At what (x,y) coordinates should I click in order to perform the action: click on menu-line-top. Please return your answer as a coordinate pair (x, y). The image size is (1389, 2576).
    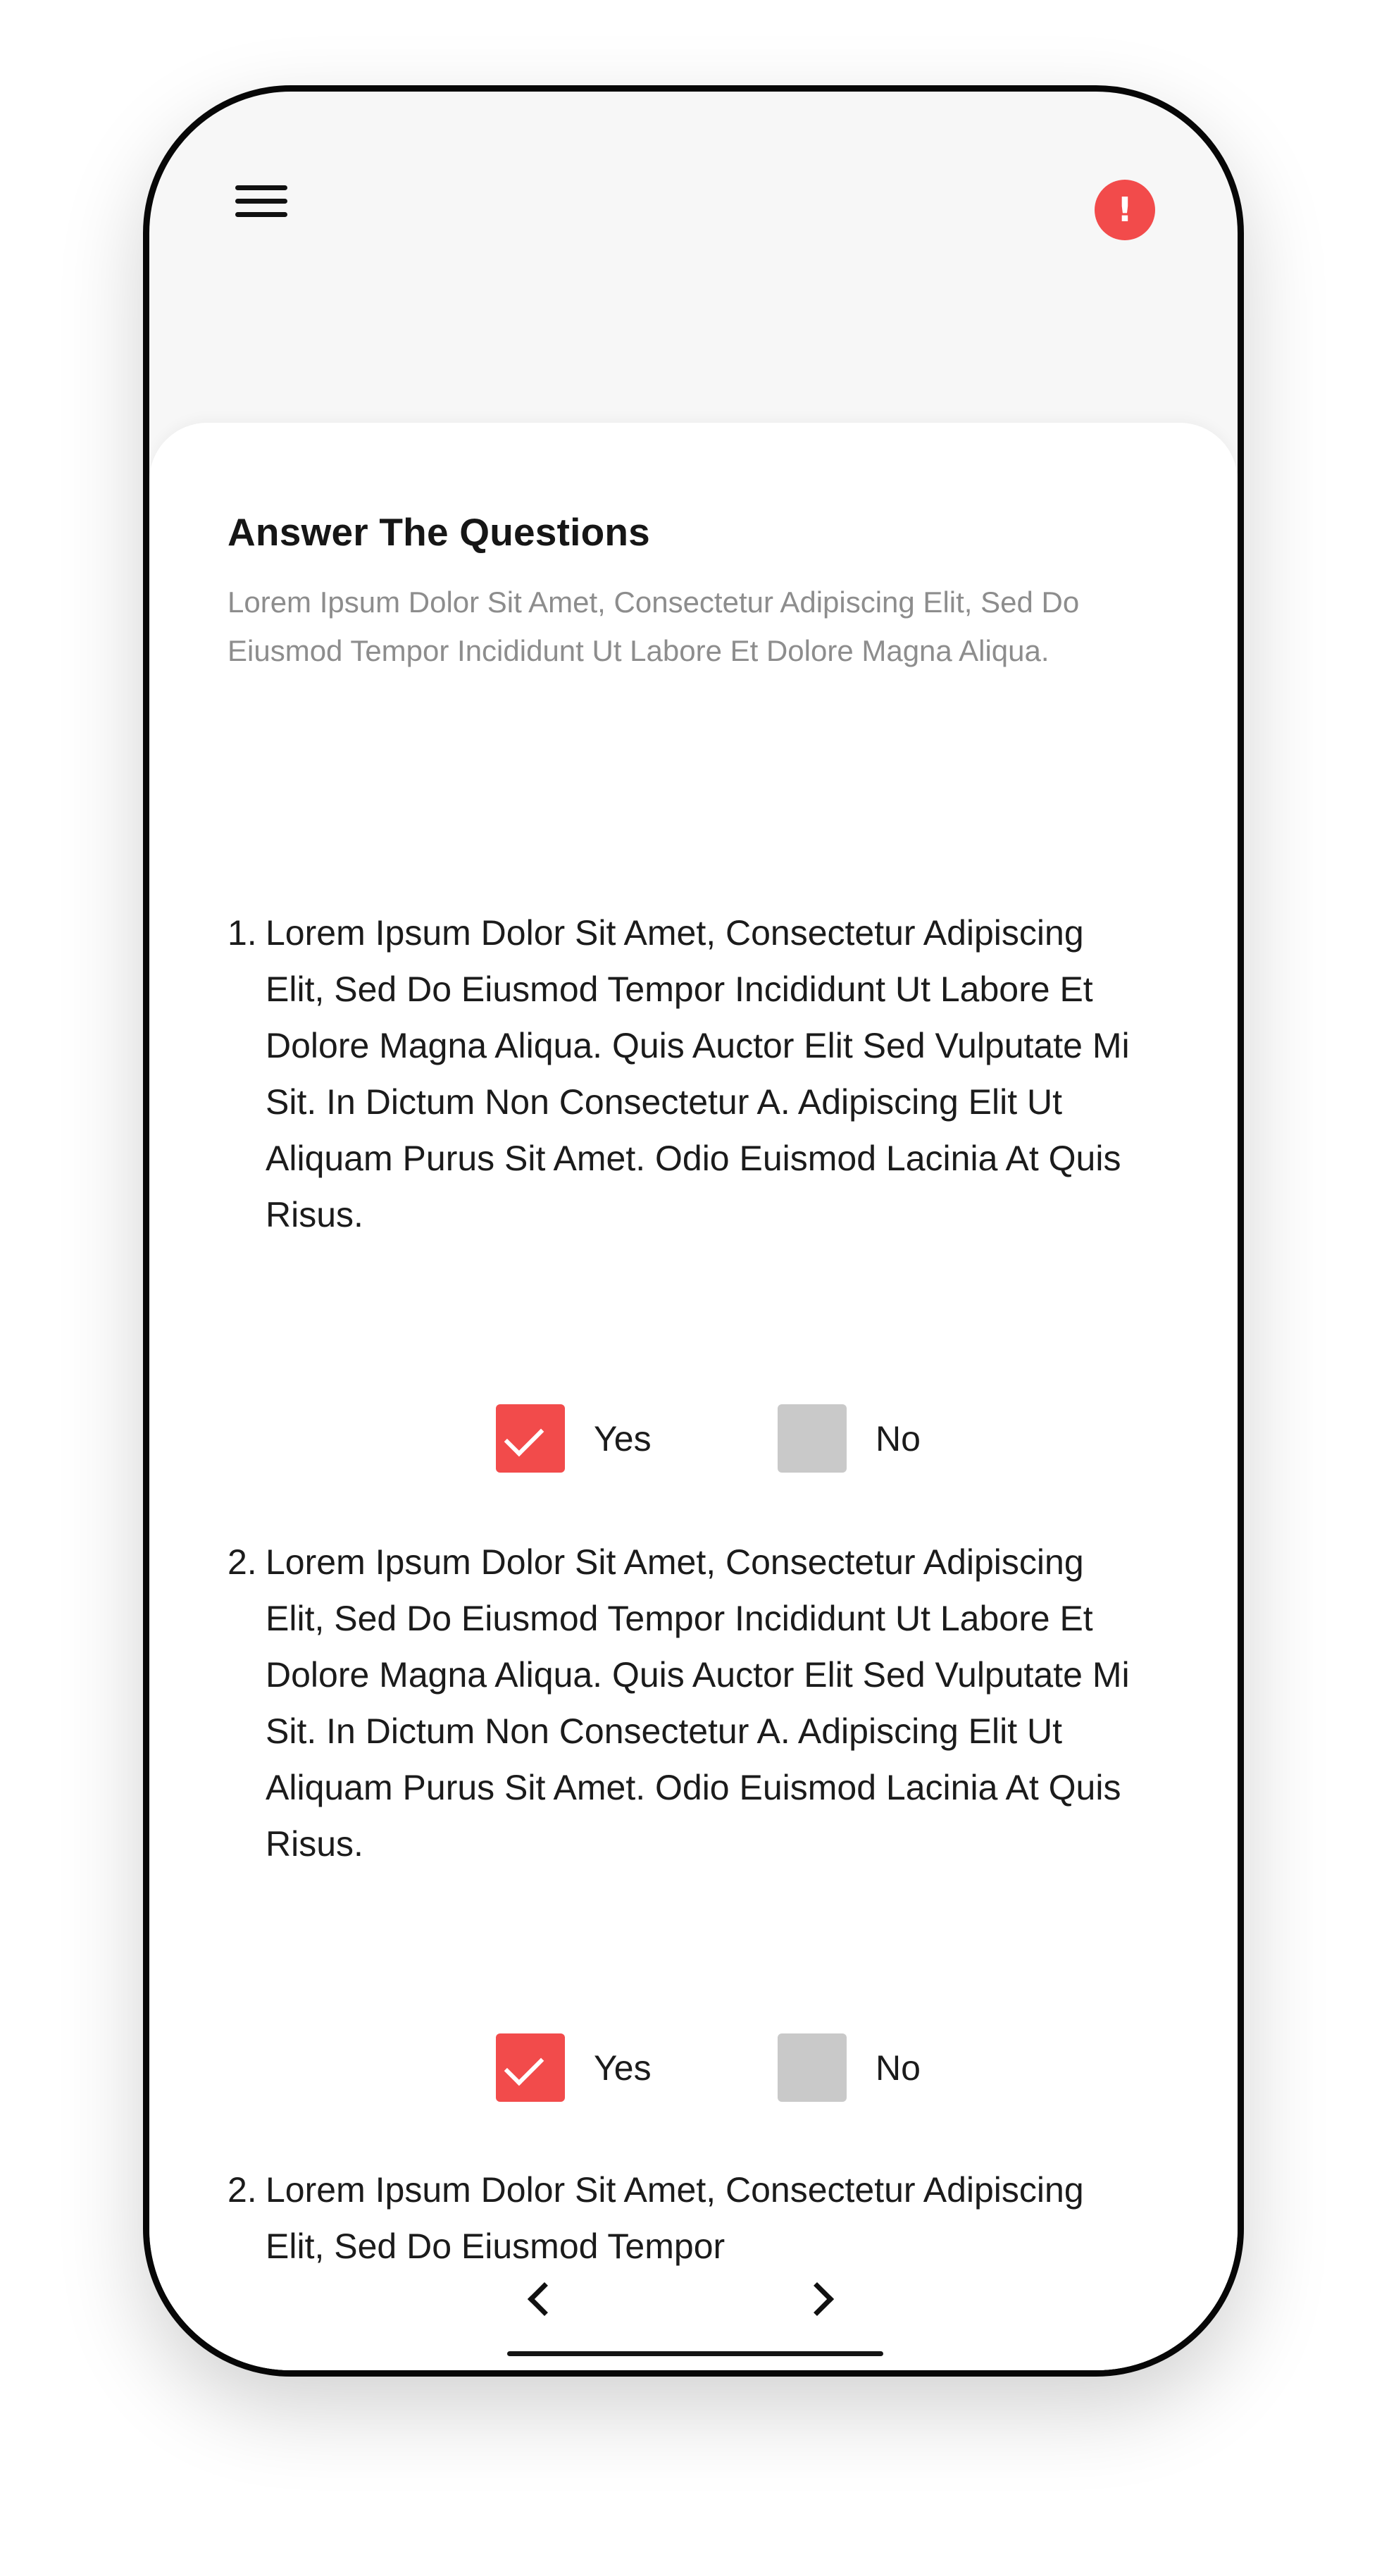
    Looking at the image, I should click on (261, 187).